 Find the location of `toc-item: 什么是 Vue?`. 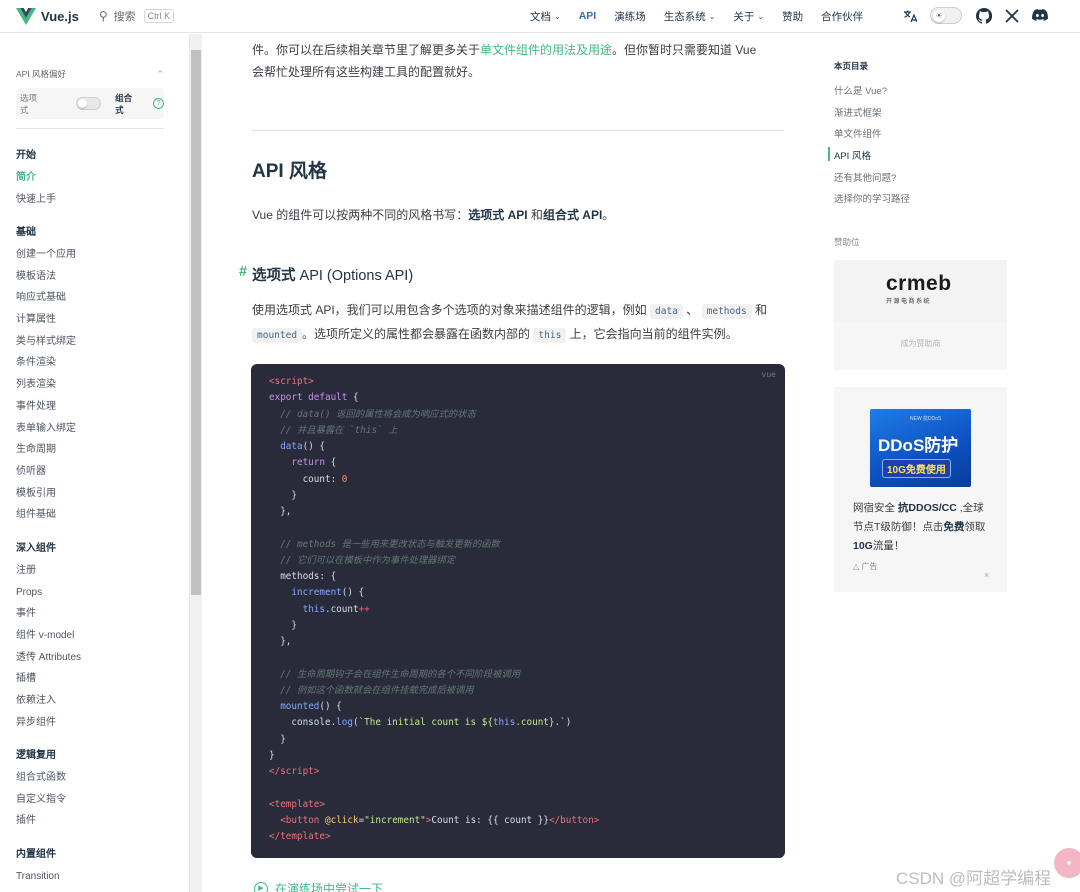

toc-item: 什么是 Vue? is located at coordinates (860, 90).